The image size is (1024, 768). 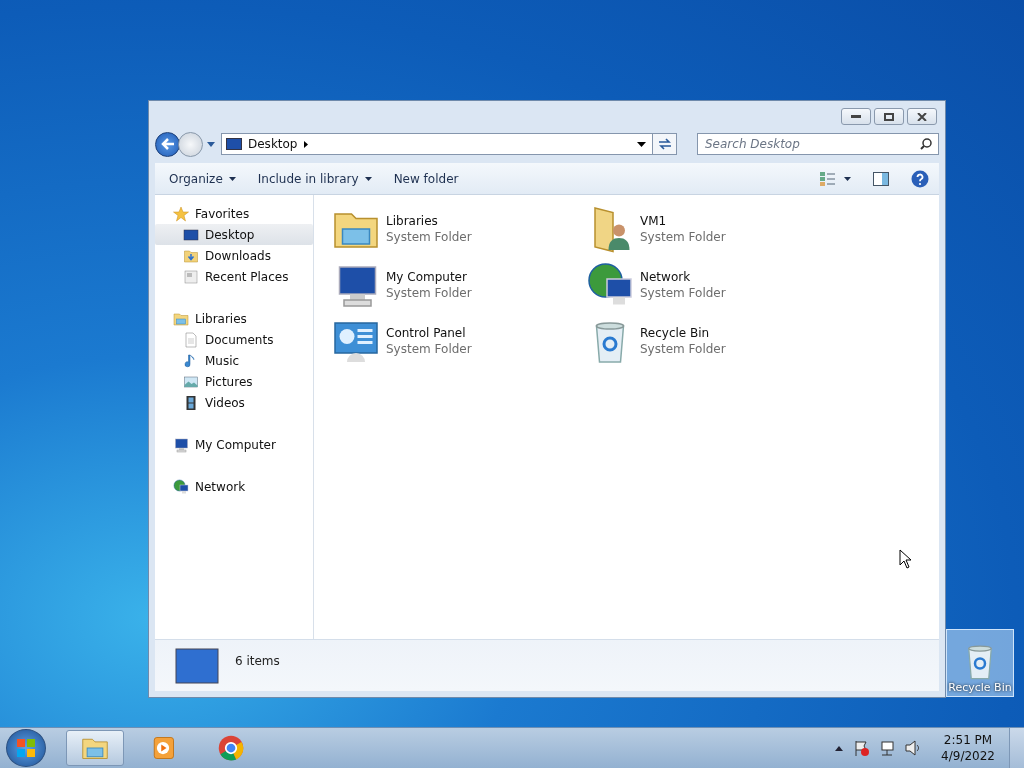 What do you see at coordinates (234, 486) in the screenshot?
I see `navigation-item: Network` at bounding box center [234, 486].